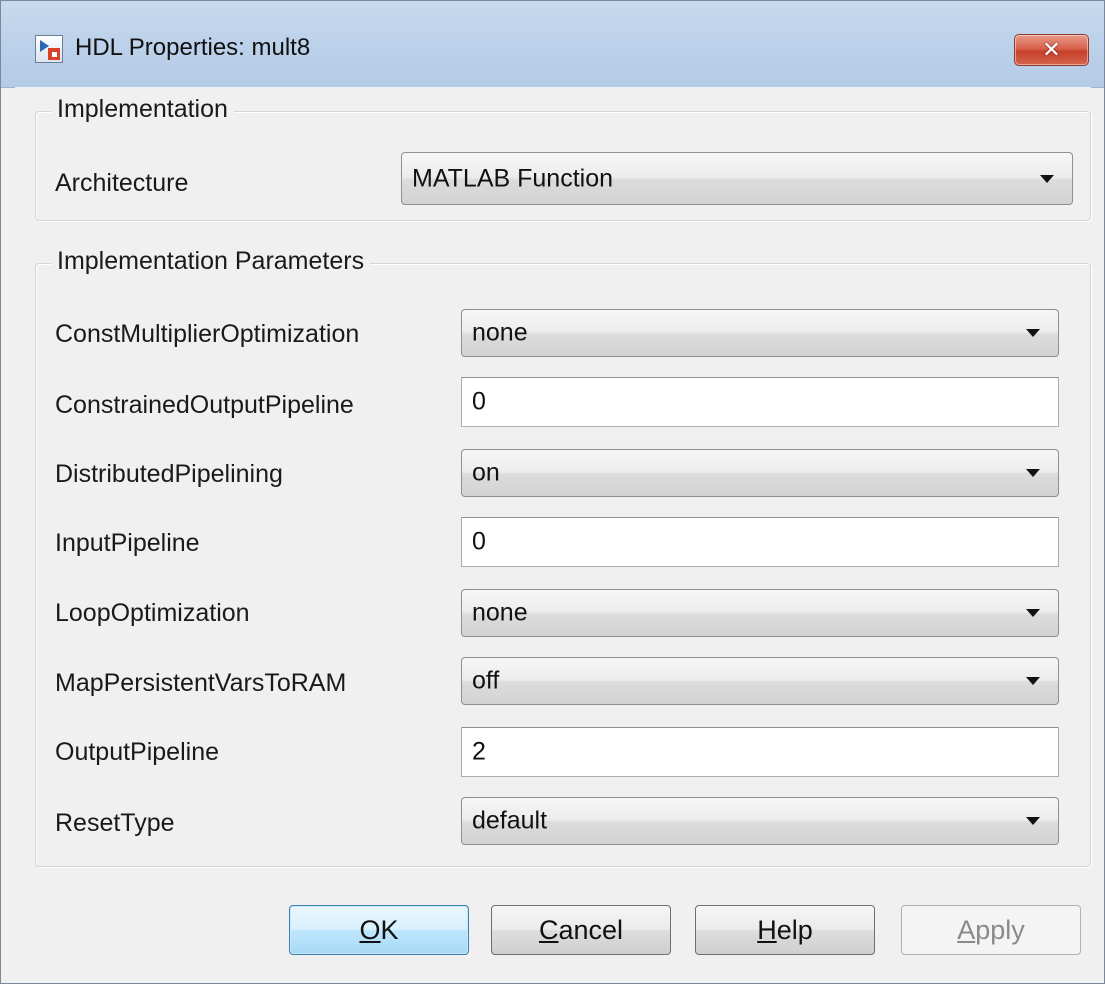  What do you see at coordinates (193, 47) in the screenshot?
I see `window-title: HDL Properties: mult8` at bounding box center [193, 47].